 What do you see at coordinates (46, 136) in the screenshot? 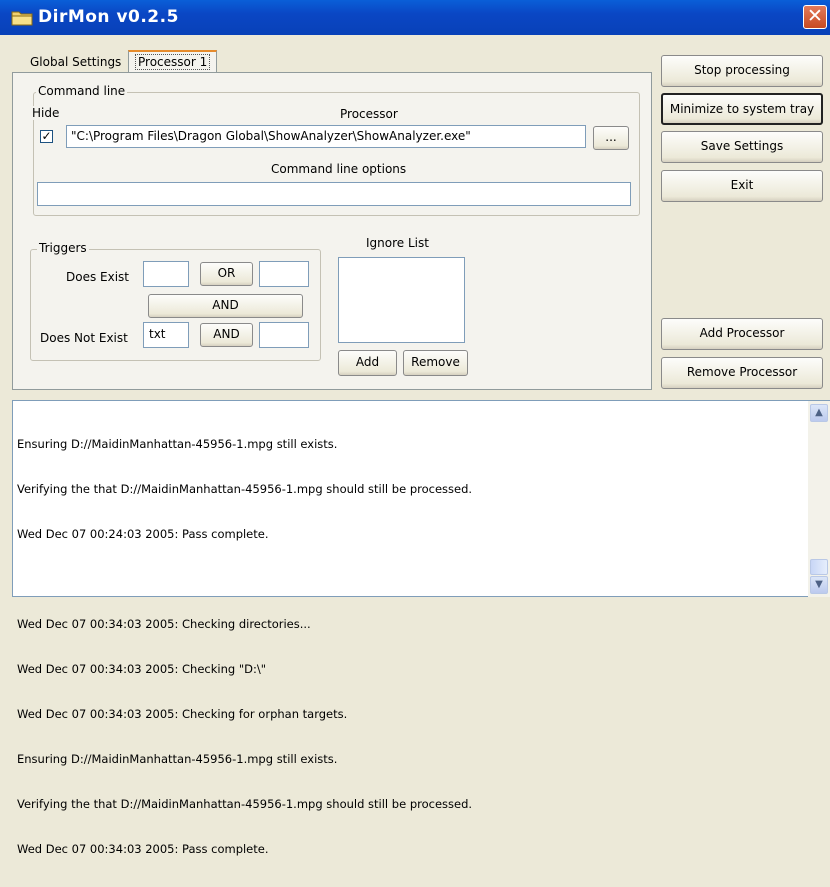
I see `hide-checkbox: ✓` at bounding box center [46, 136].